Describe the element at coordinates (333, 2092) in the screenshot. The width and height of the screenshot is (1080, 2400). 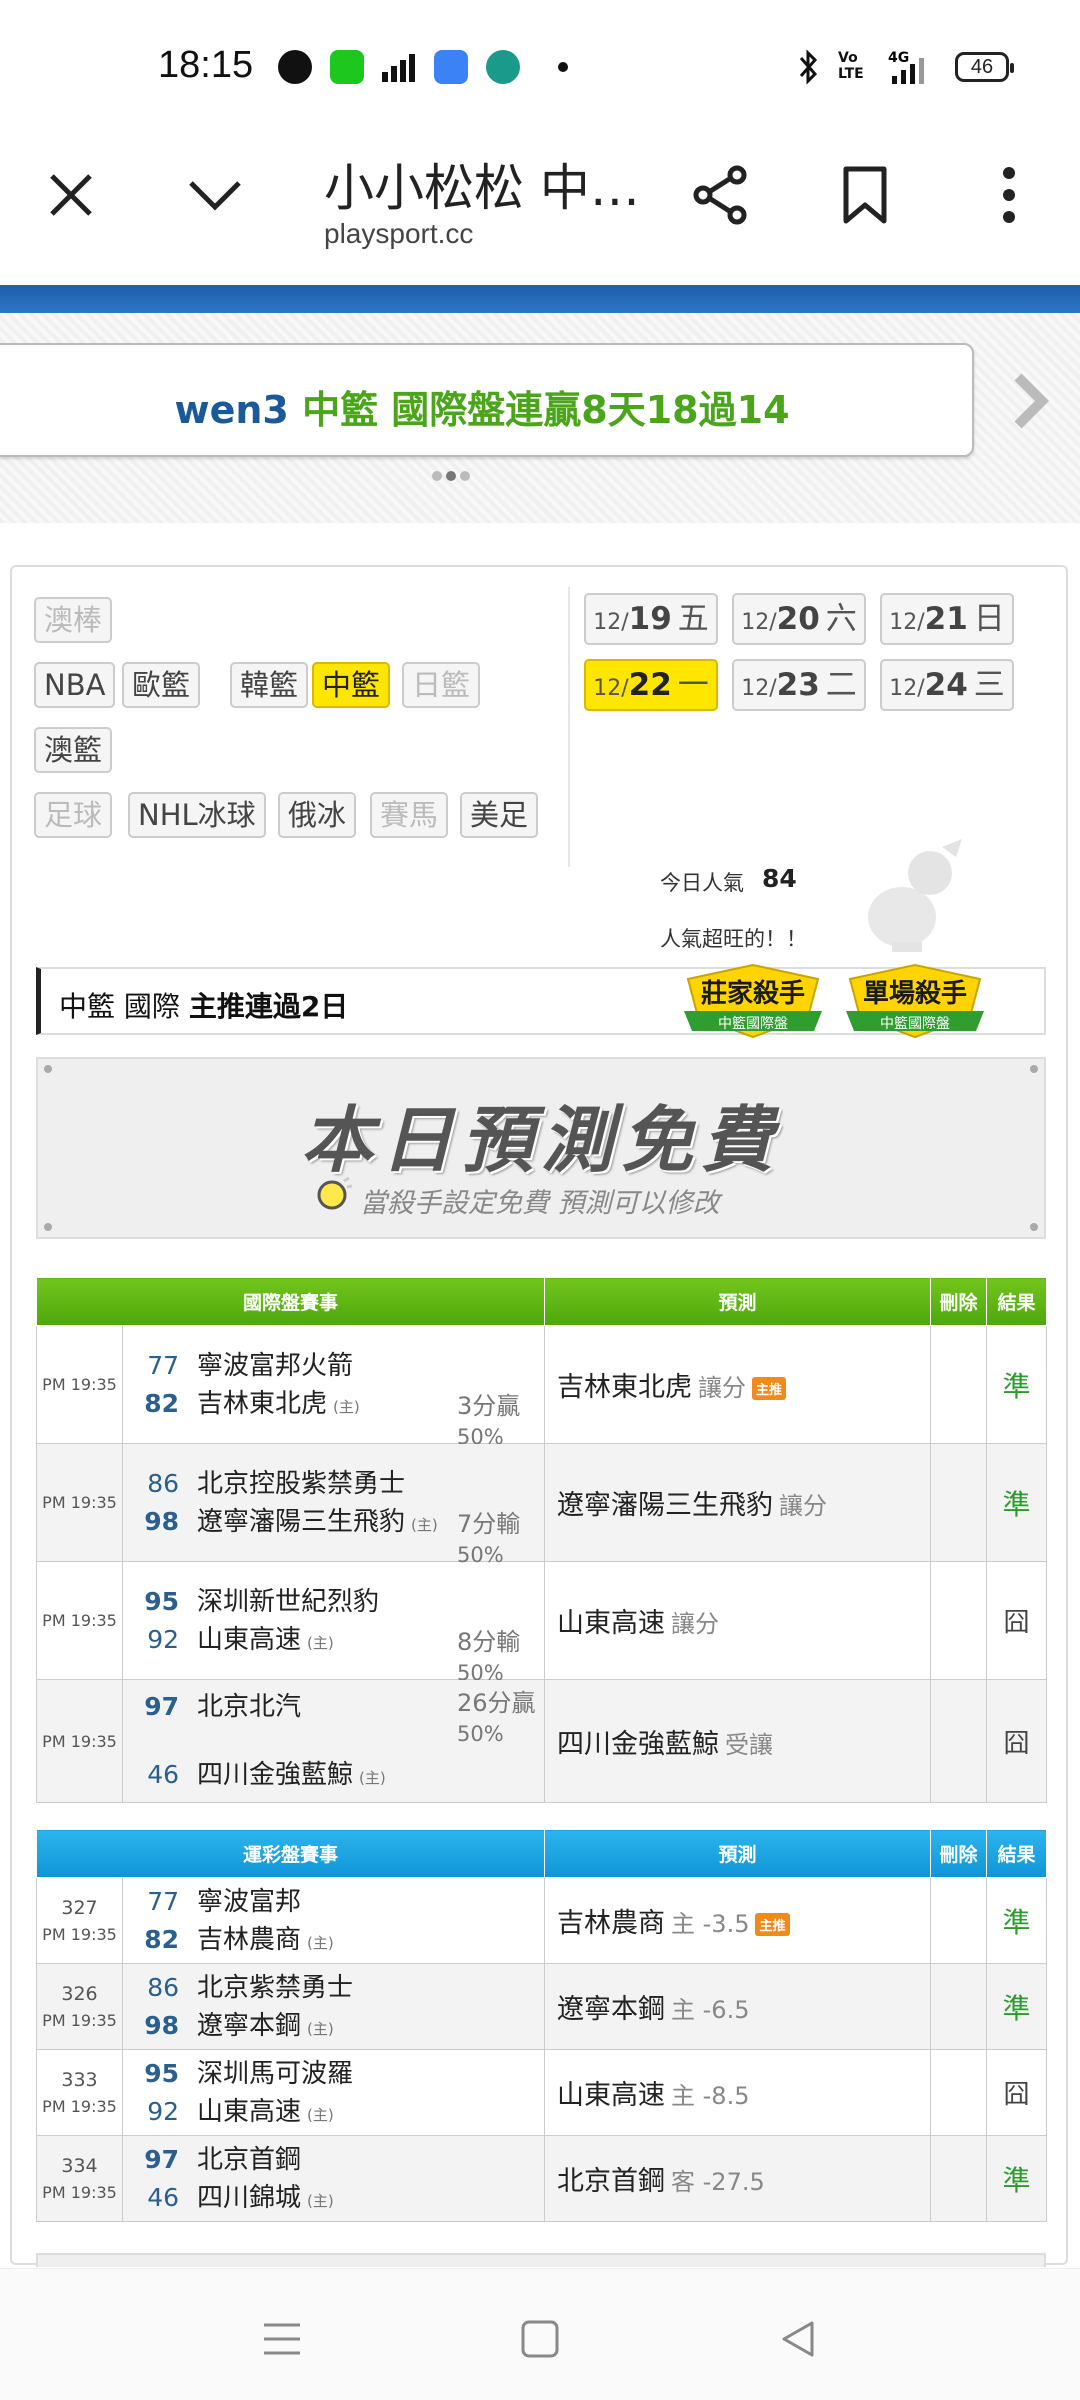
I see `matchup-cell: 95 深圳馬可波羅 92 山東高速 (主)` at that location.